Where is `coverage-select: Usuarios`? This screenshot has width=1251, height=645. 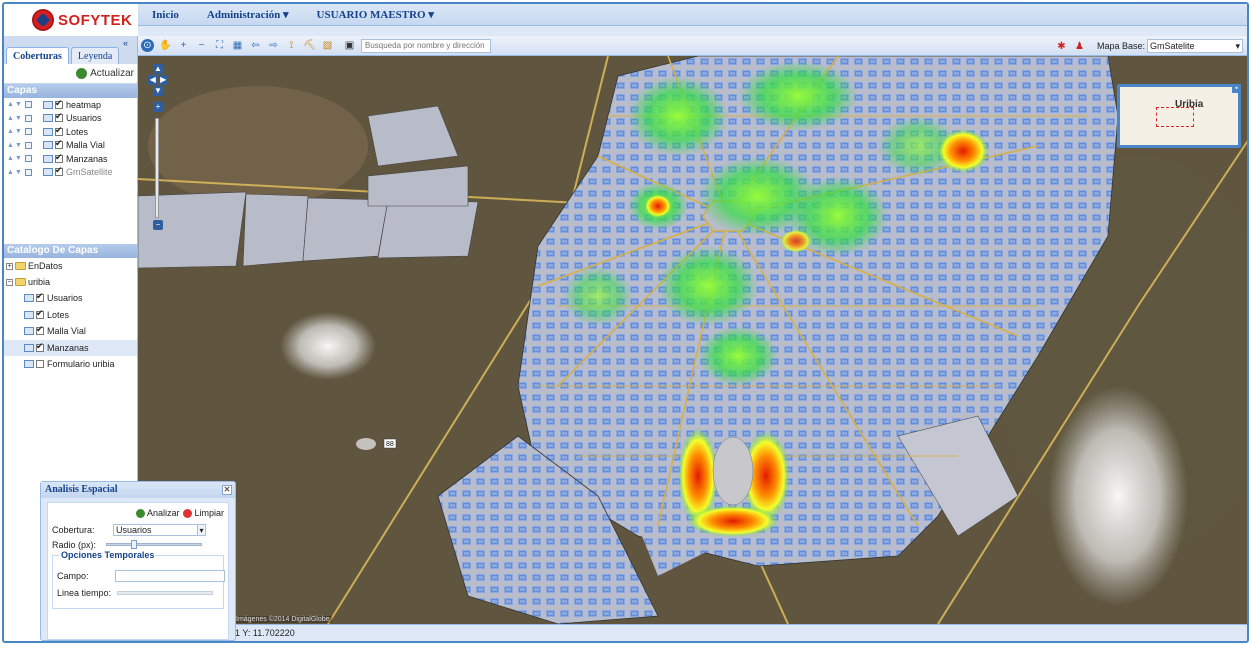 coverage-select: Usuarios is located at coordinates (159, 530).